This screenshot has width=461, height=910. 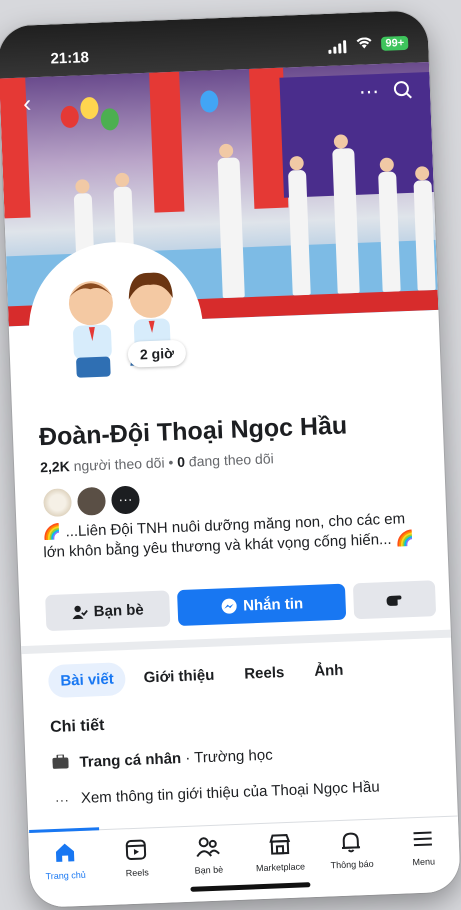 What do you see at coordinates (167, 142) in the screenshot?
I see `flag-decoration` at bounding box center [167, 142].